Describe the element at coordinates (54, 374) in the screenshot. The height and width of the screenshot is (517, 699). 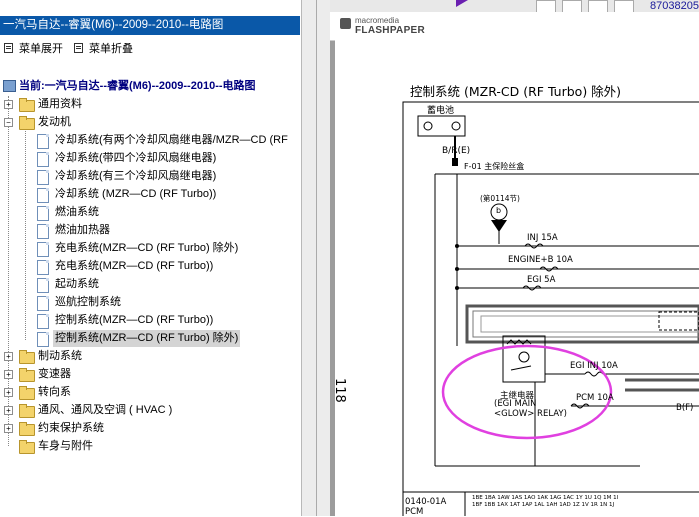
I see `tree-item-label: 变速器` at that location.